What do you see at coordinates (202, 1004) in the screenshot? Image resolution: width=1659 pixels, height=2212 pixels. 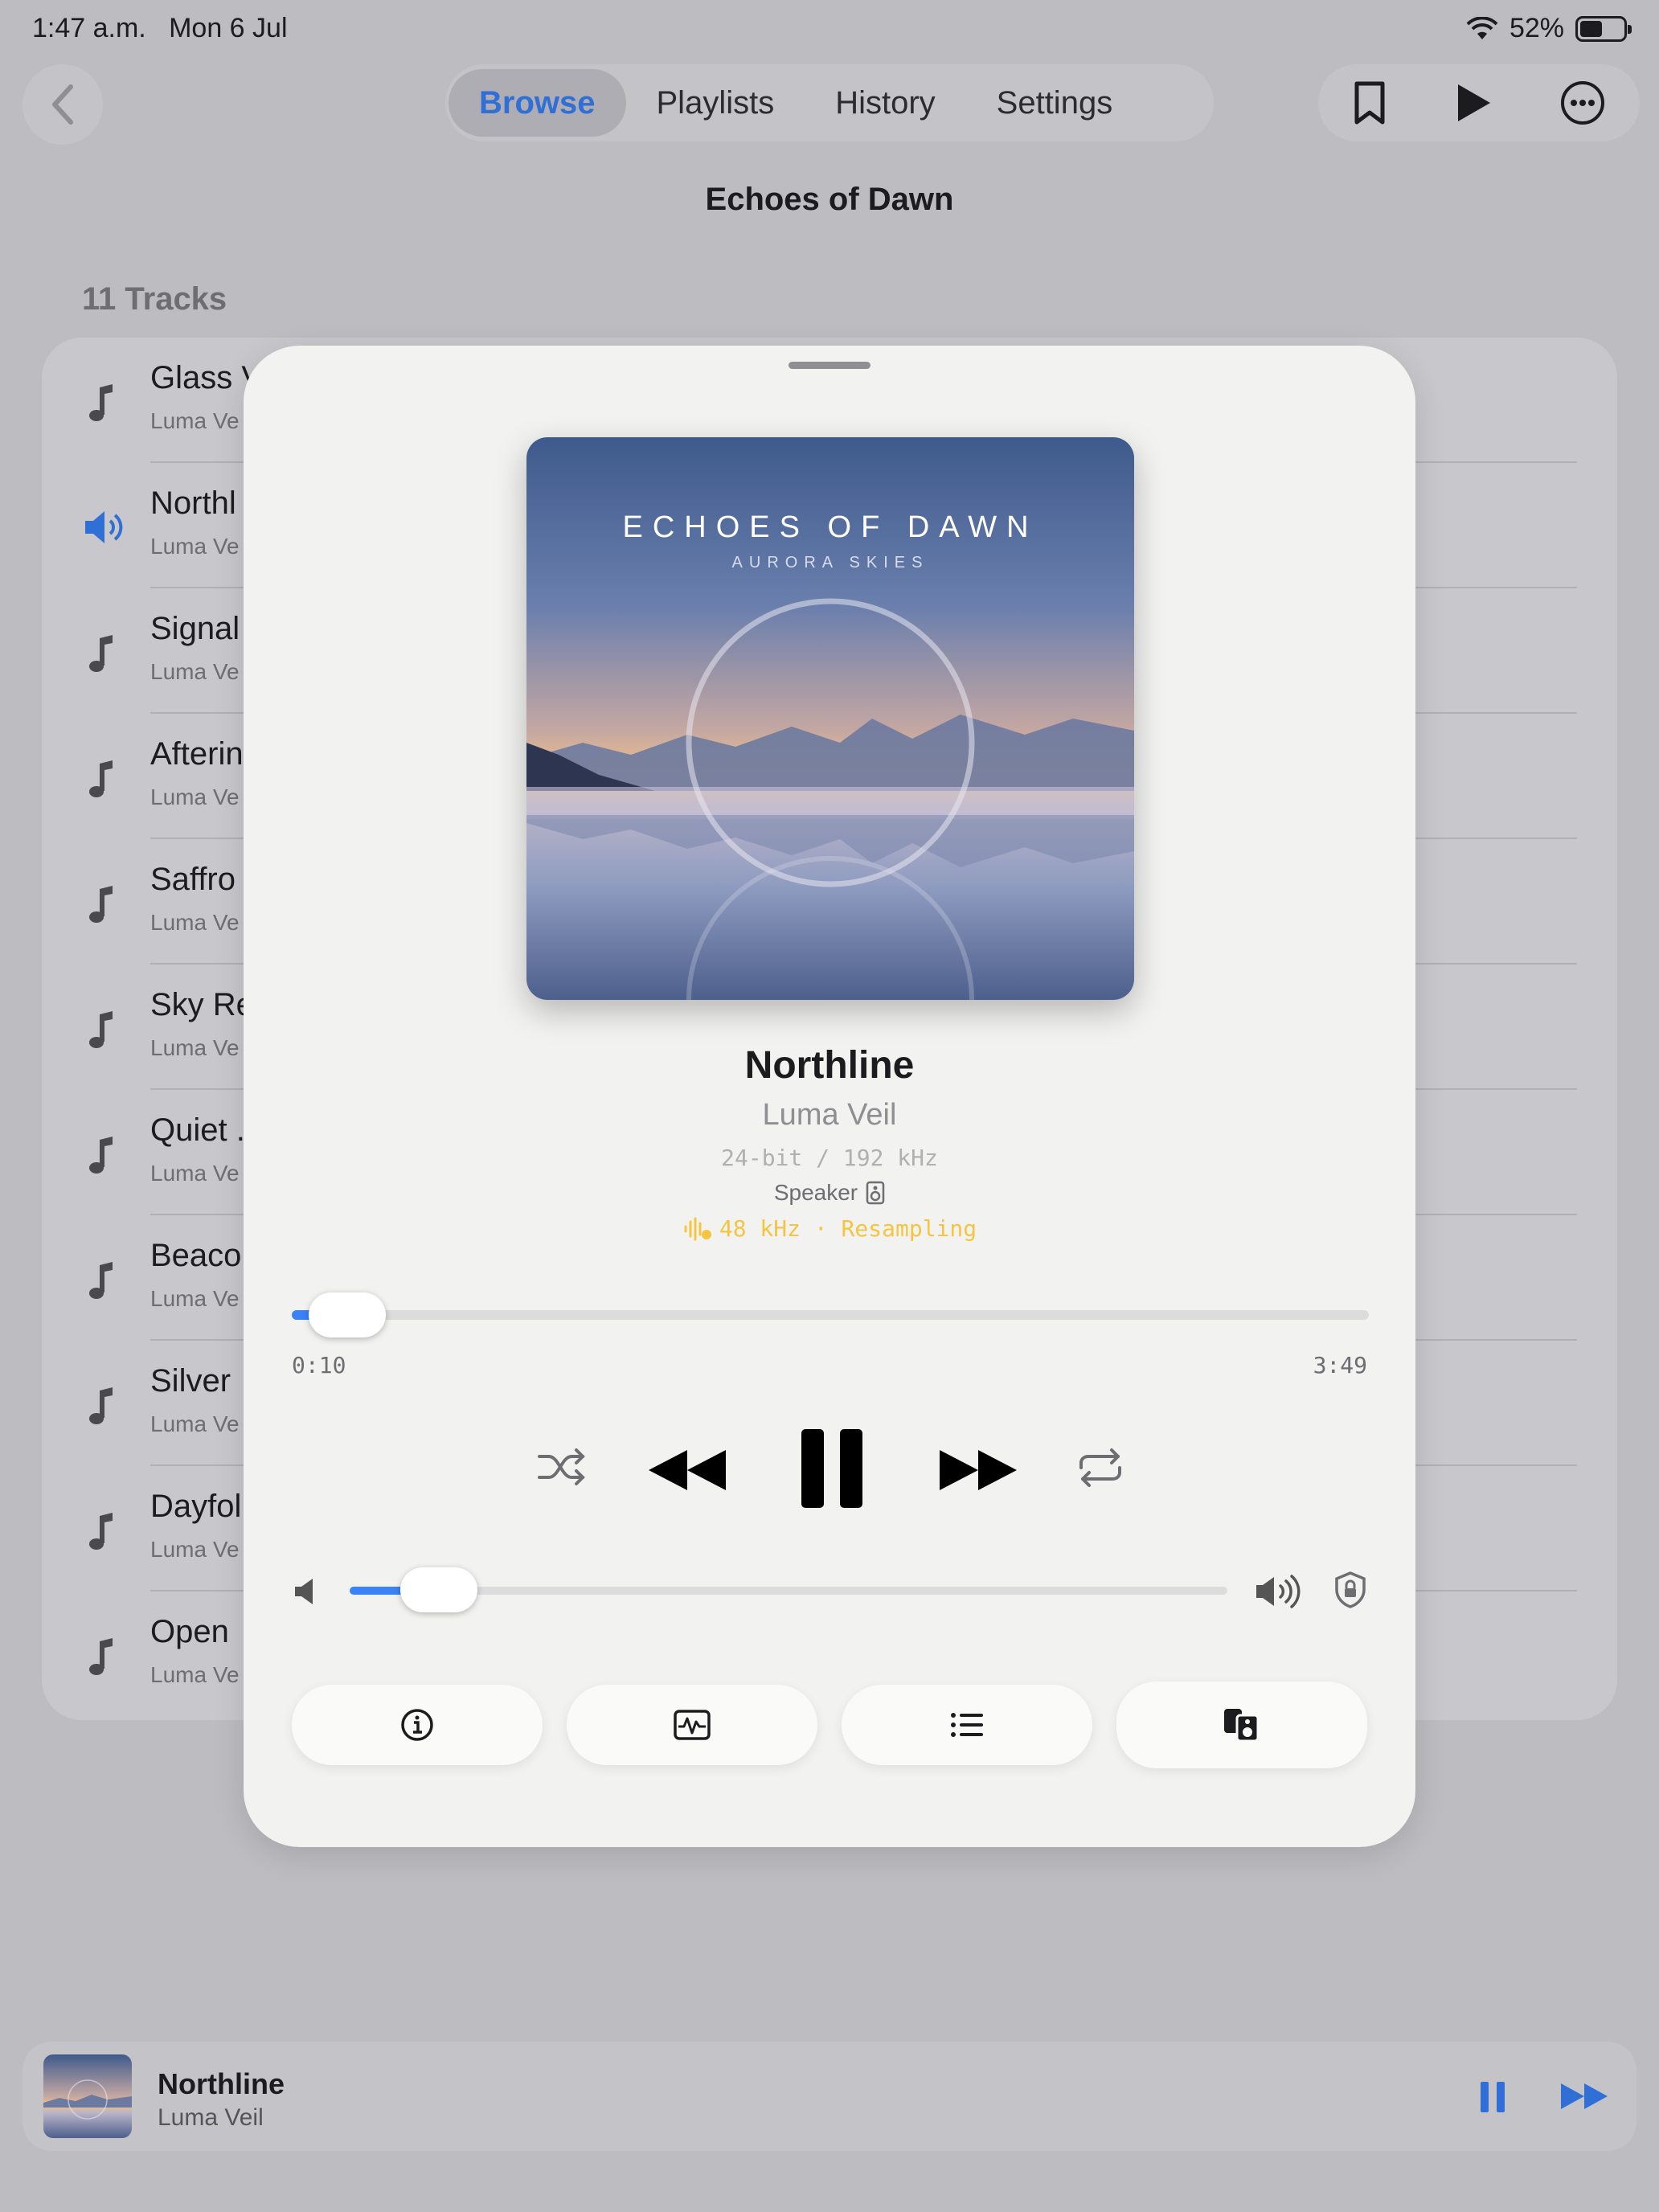 I see `track-title: Sky Re` at bounding box center [202, 1004].